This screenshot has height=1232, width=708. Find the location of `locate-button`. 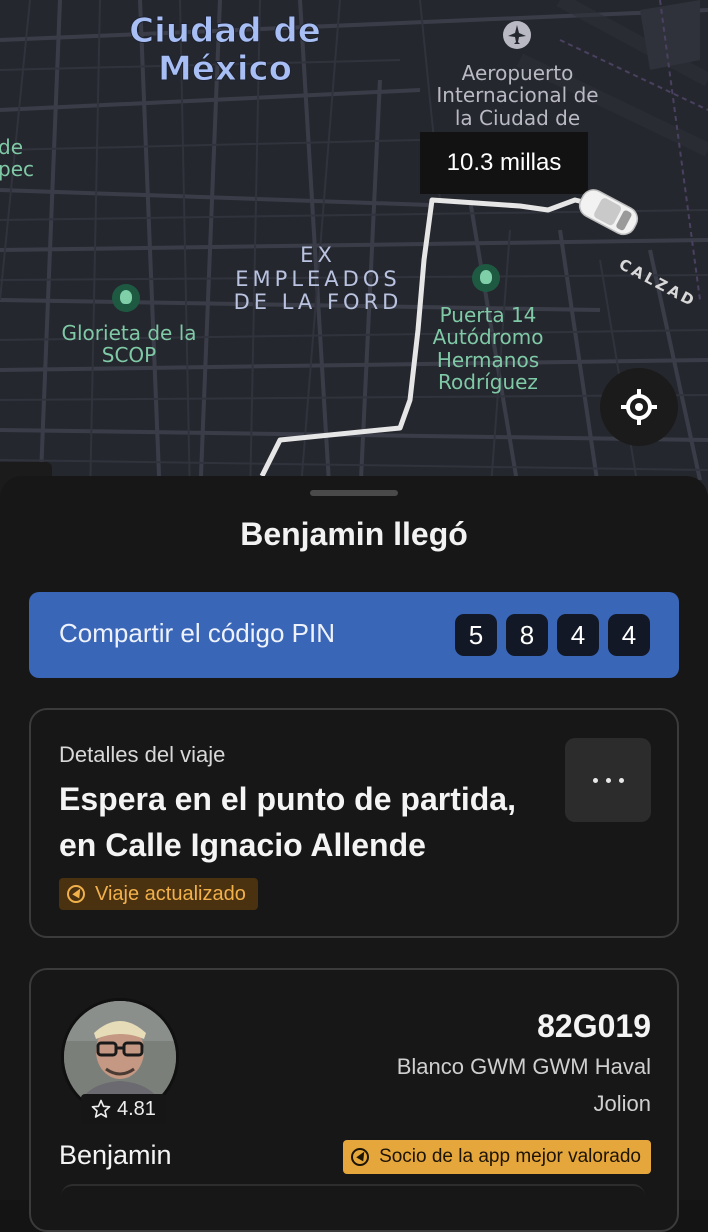

locate-button is located at coordinates (639, 407).